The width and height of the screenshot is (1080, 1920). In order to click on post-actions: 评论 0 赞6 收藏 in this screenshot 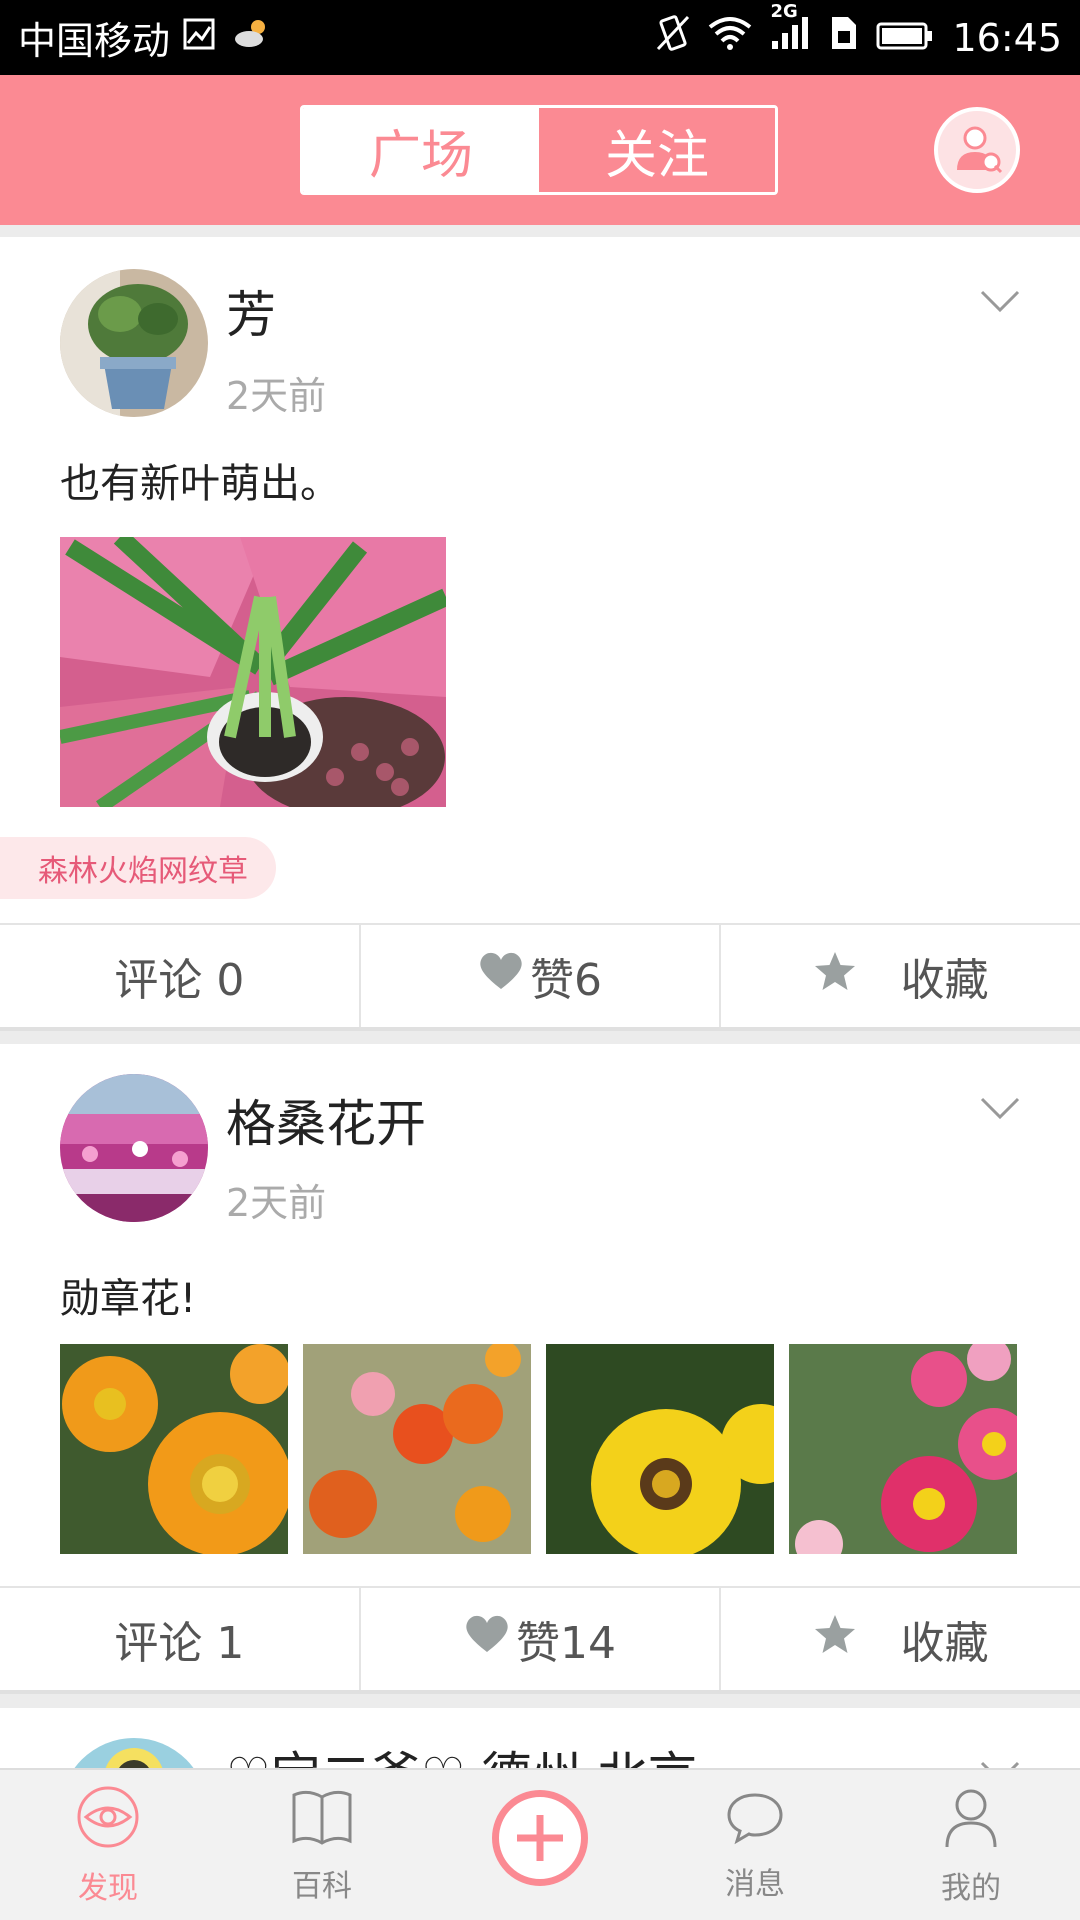, I will do `click(540, 977)`.